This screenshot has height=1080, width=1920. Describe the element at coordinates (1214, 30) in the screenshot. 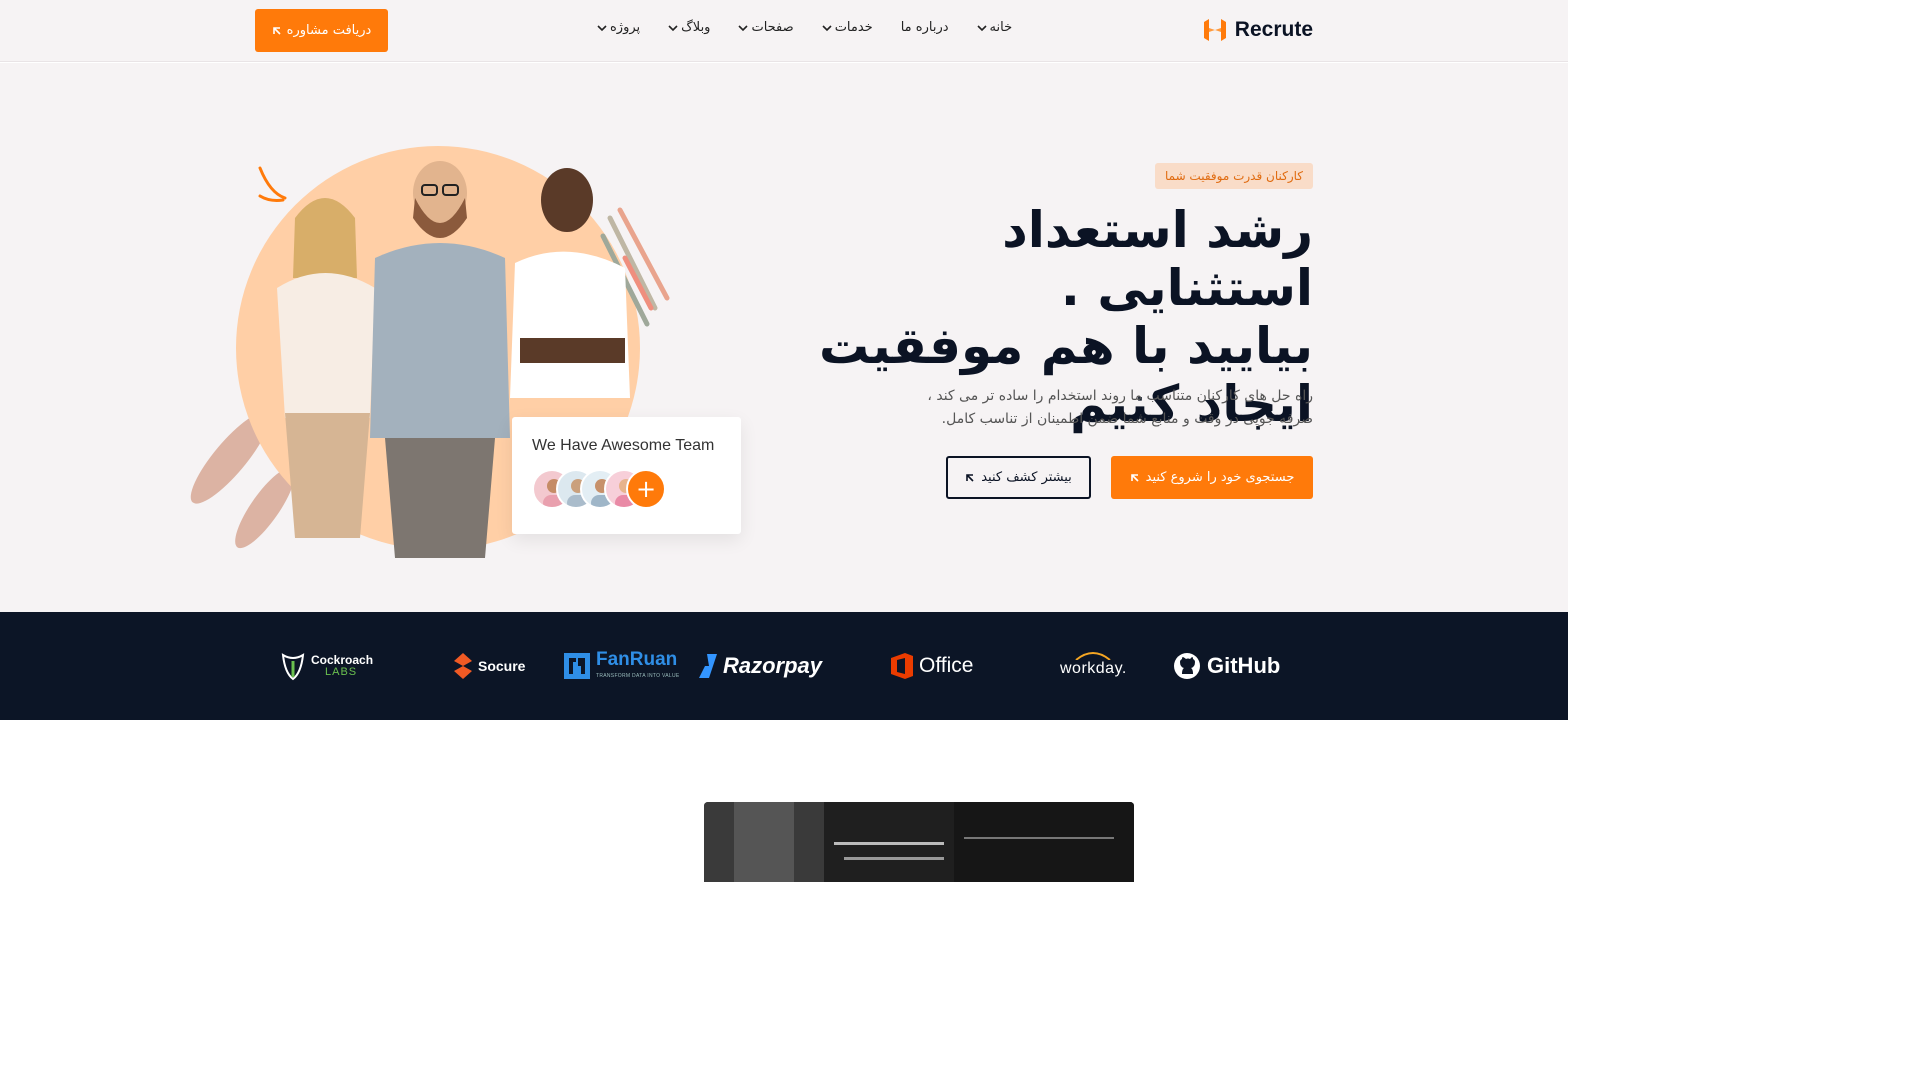

I see `recrute-logo-icon` at that location.